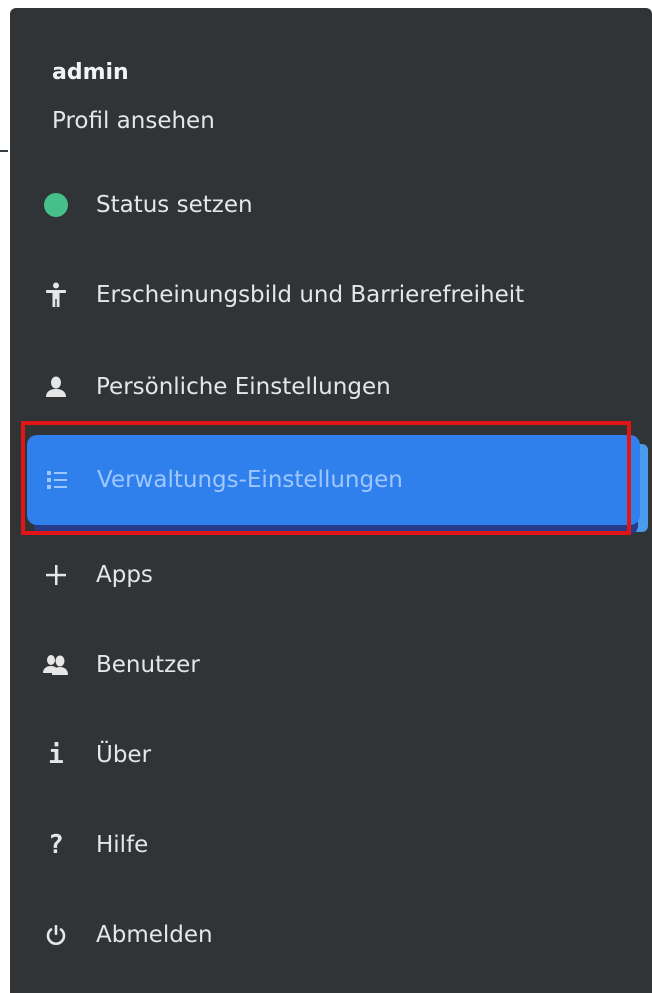 This screenshot has width=652, height=993. What do you see at coordinates (56, 935) in the screenshot?
I see `power-icon` at bounding box center [56, 935].